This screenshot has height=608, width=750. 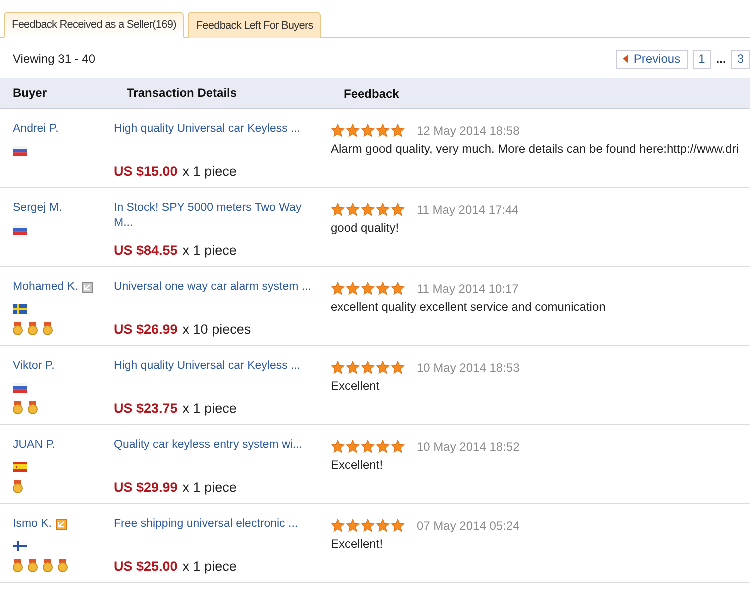 What do you see at coordinates (255, 25) in the screenshot?
I see `tab: Feedback Left For Buyers` at bounding box center [255, 25].